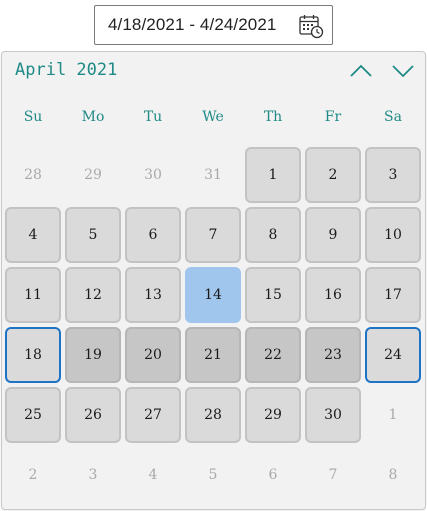 This screenshot has height=511, width=427. I want to click on day-cell: 4, so click(33, 235).